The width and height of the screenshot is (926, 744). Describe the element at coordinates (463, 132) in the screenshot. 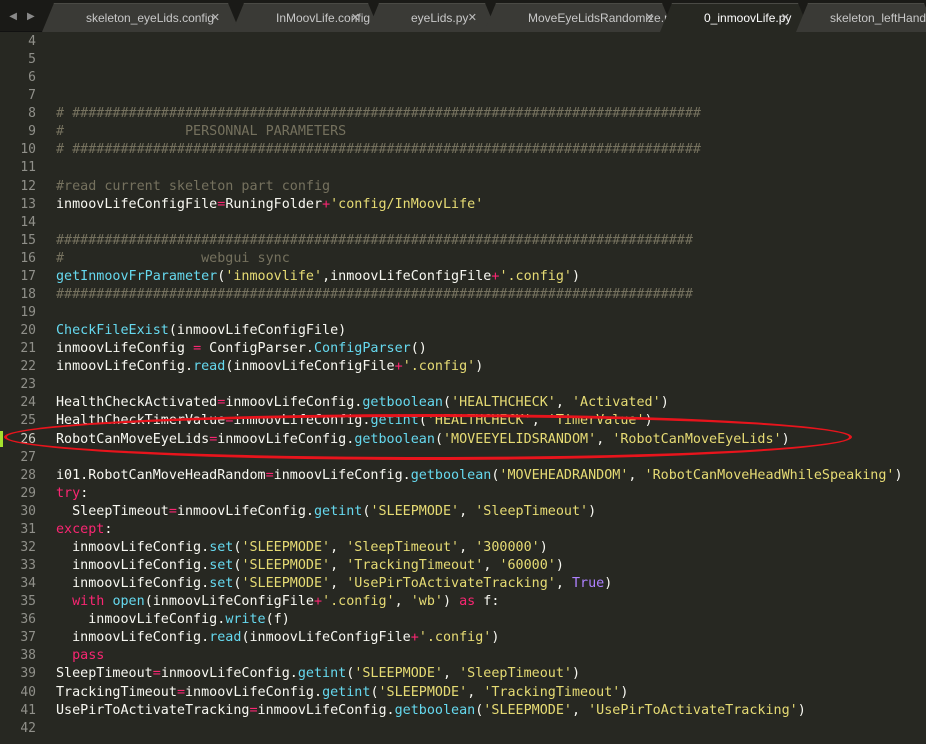

I see `code-line: 9 # PERSONNAL PARAMETERS` at that location.